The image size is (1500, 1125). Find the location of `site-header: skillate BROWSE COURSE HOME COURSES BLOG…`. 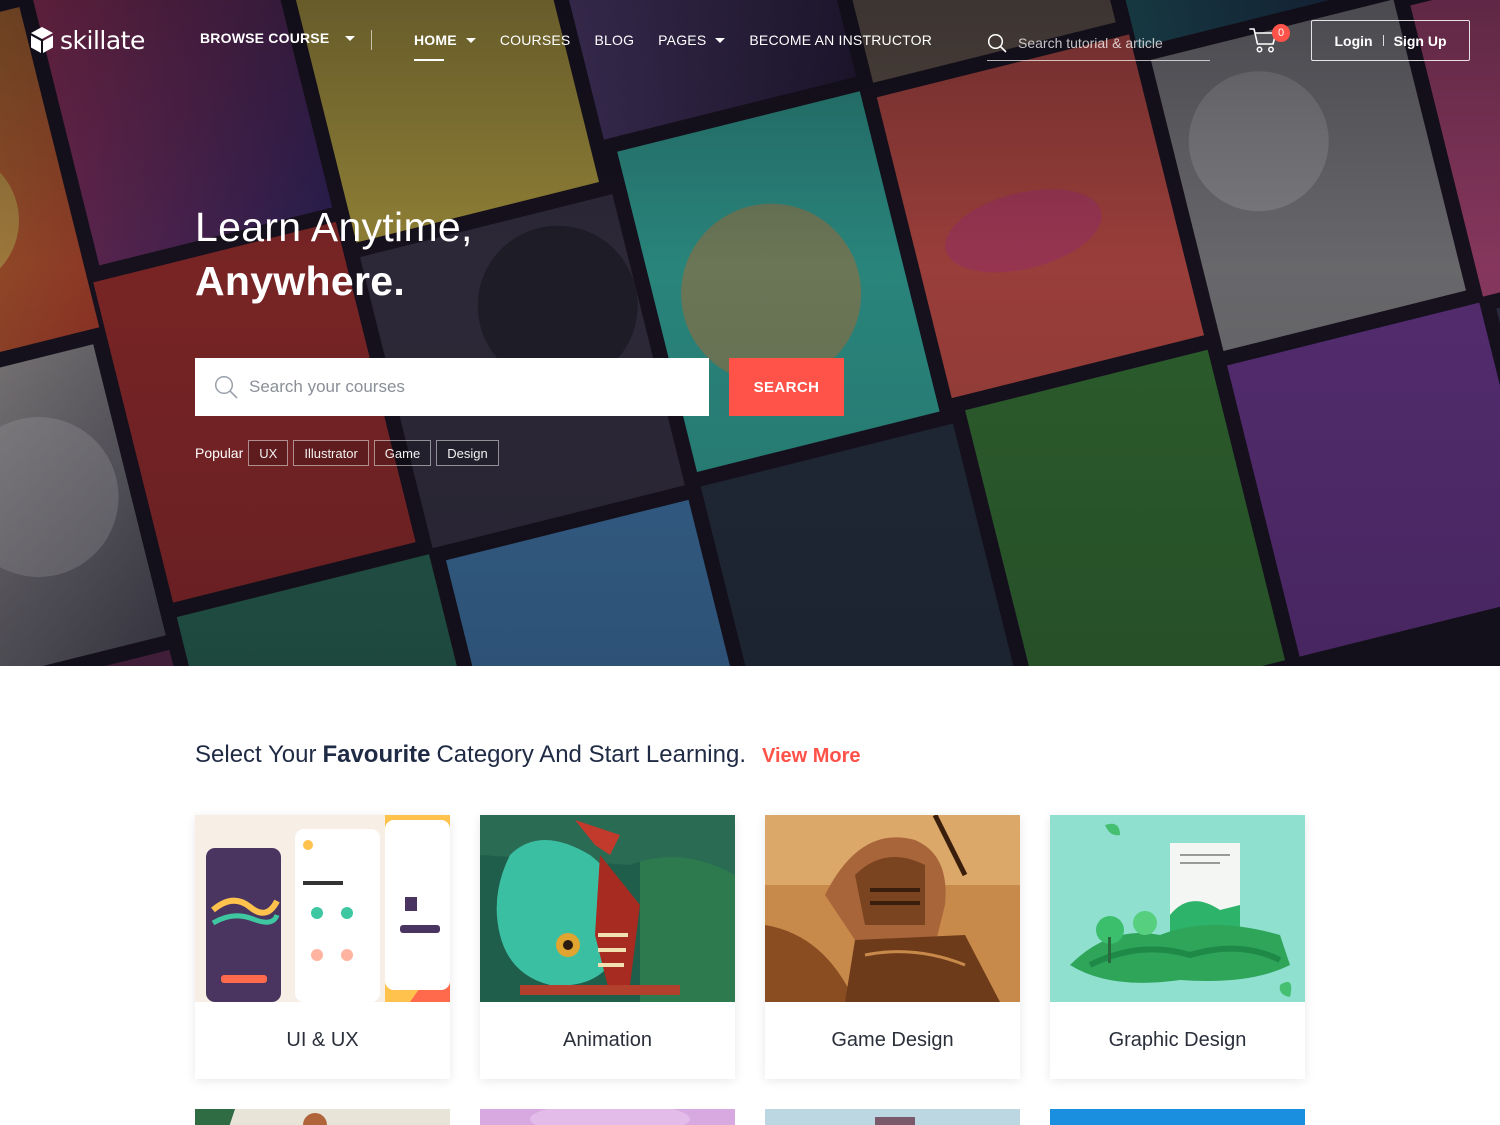

site-header: skillate BROWSE COURSE HOME COURSES BLOG… is located at coordinates (750, 40).